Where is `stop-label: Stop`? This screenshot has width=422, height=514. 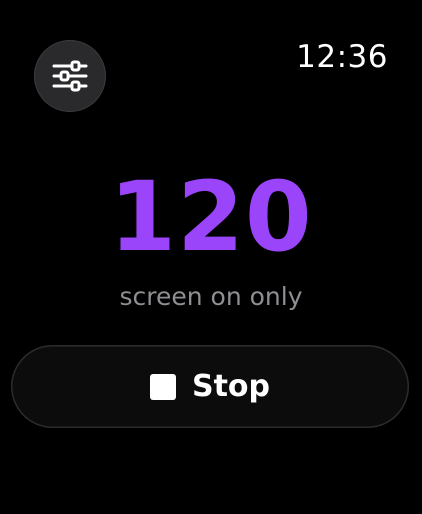 stop-label: Stop is located at coordinates (231, 386).